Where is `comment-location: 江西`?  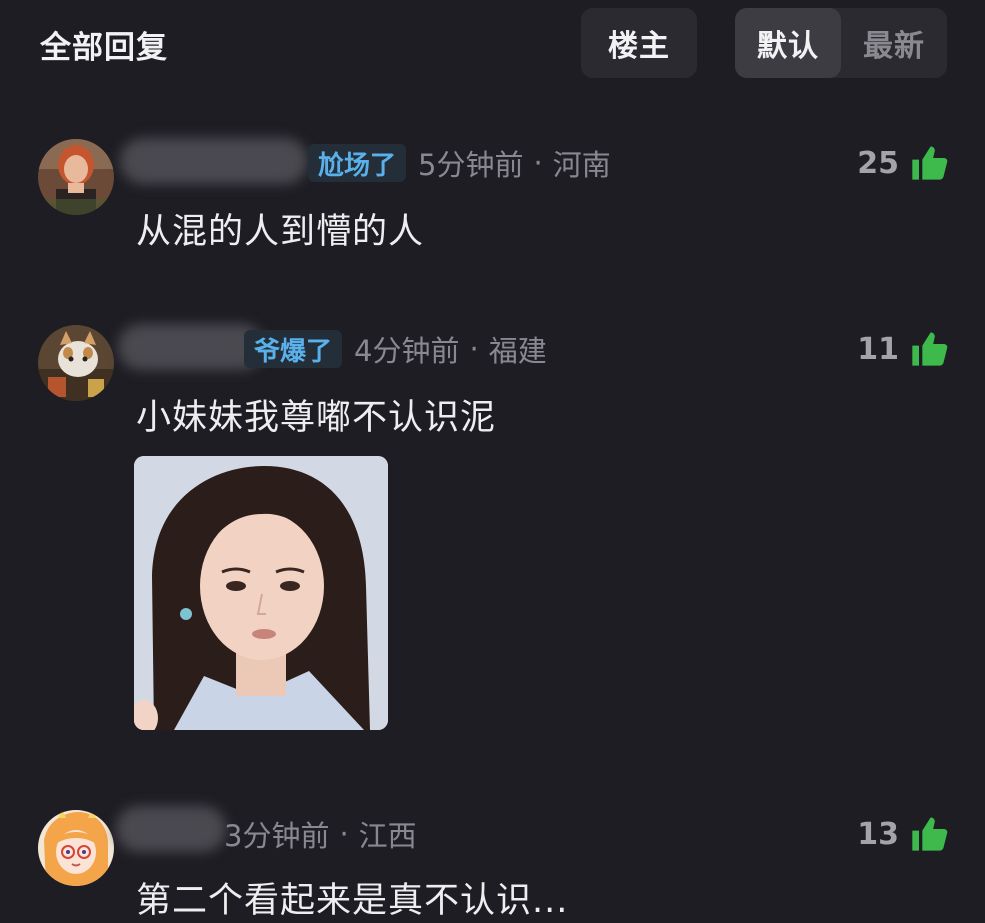 comment-location: 江西 is located at coordinates (387, 836).